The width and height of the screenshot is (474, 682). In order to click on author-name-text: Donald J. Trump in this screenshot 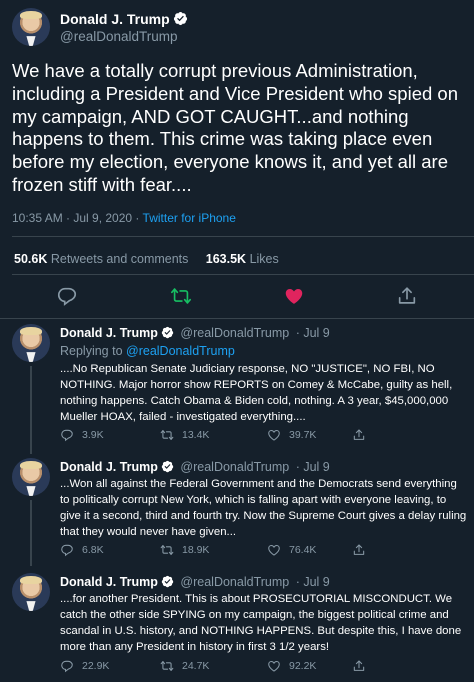, I will do `click(115, 19)`.